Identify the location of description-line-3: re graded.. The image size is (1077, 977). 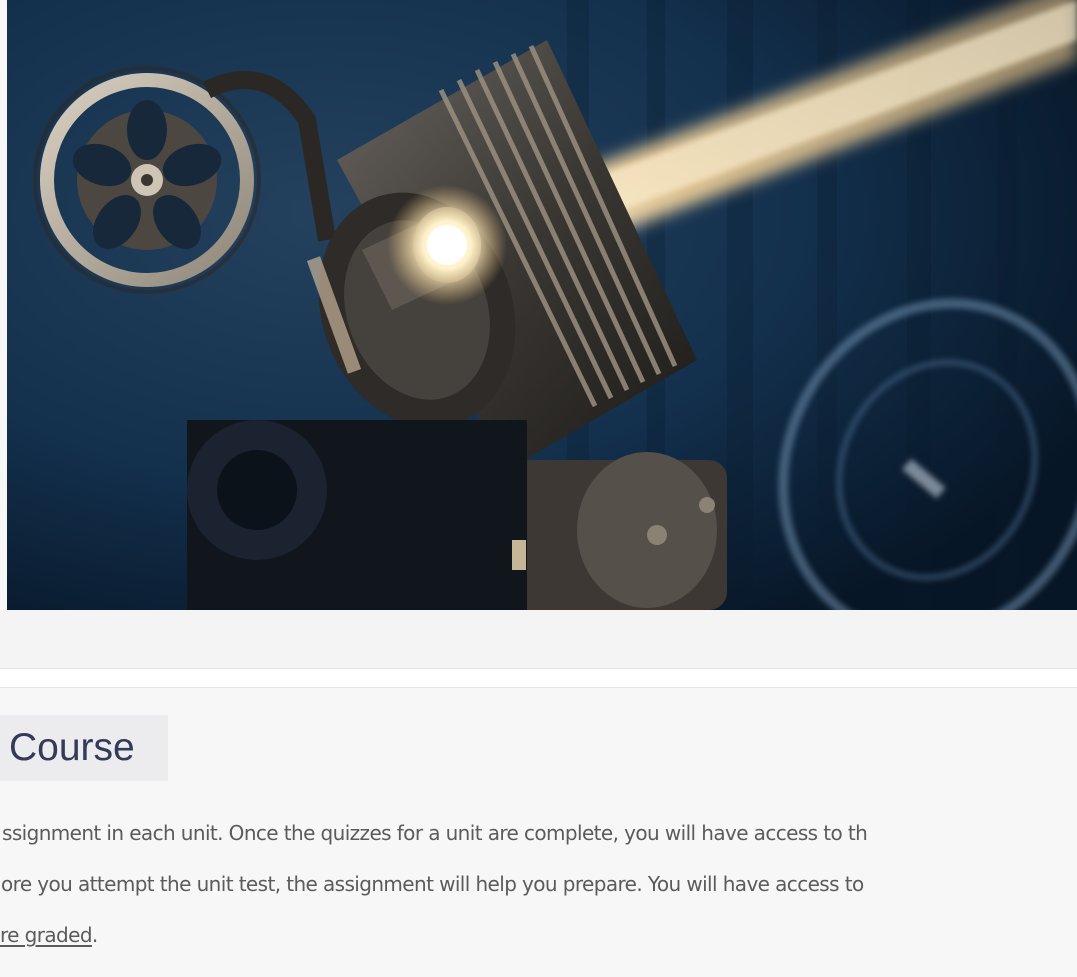
(49, 935).